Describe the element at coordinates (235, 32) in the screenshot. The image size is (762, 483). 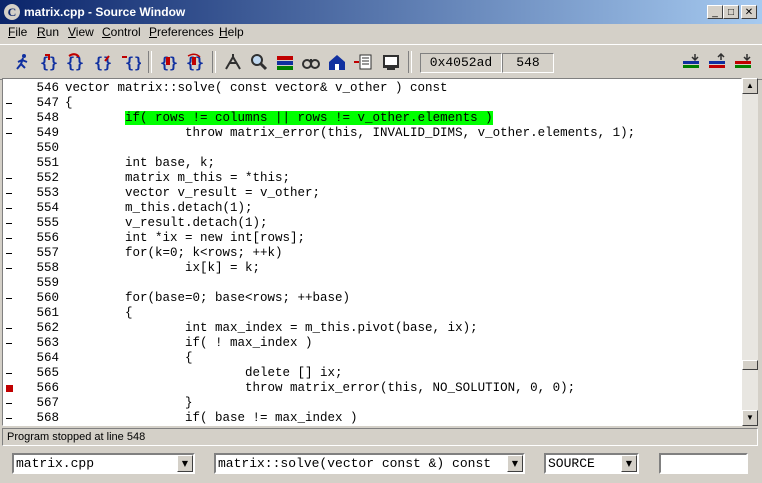
I see `menu-label: elp` at that location.